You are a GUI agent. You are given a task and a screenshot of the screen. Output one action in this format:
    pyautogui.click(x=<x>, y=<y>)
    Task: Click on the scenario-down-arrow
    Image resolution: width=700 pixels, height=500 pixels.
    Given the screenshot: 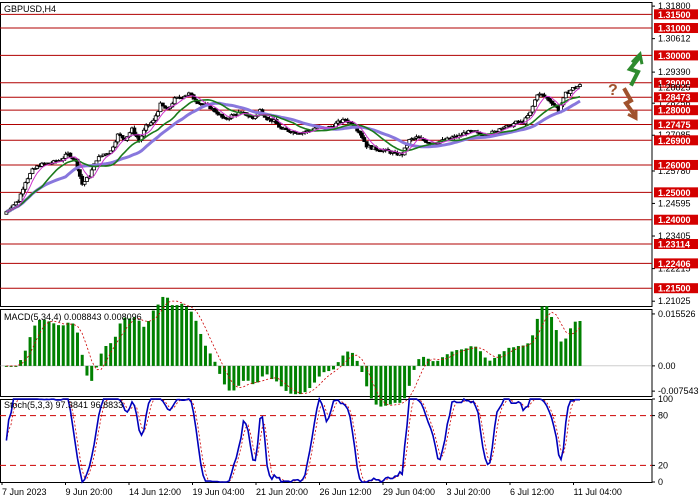 What is the action you would take?
    pyautogui.click(x=629, y=102)
    